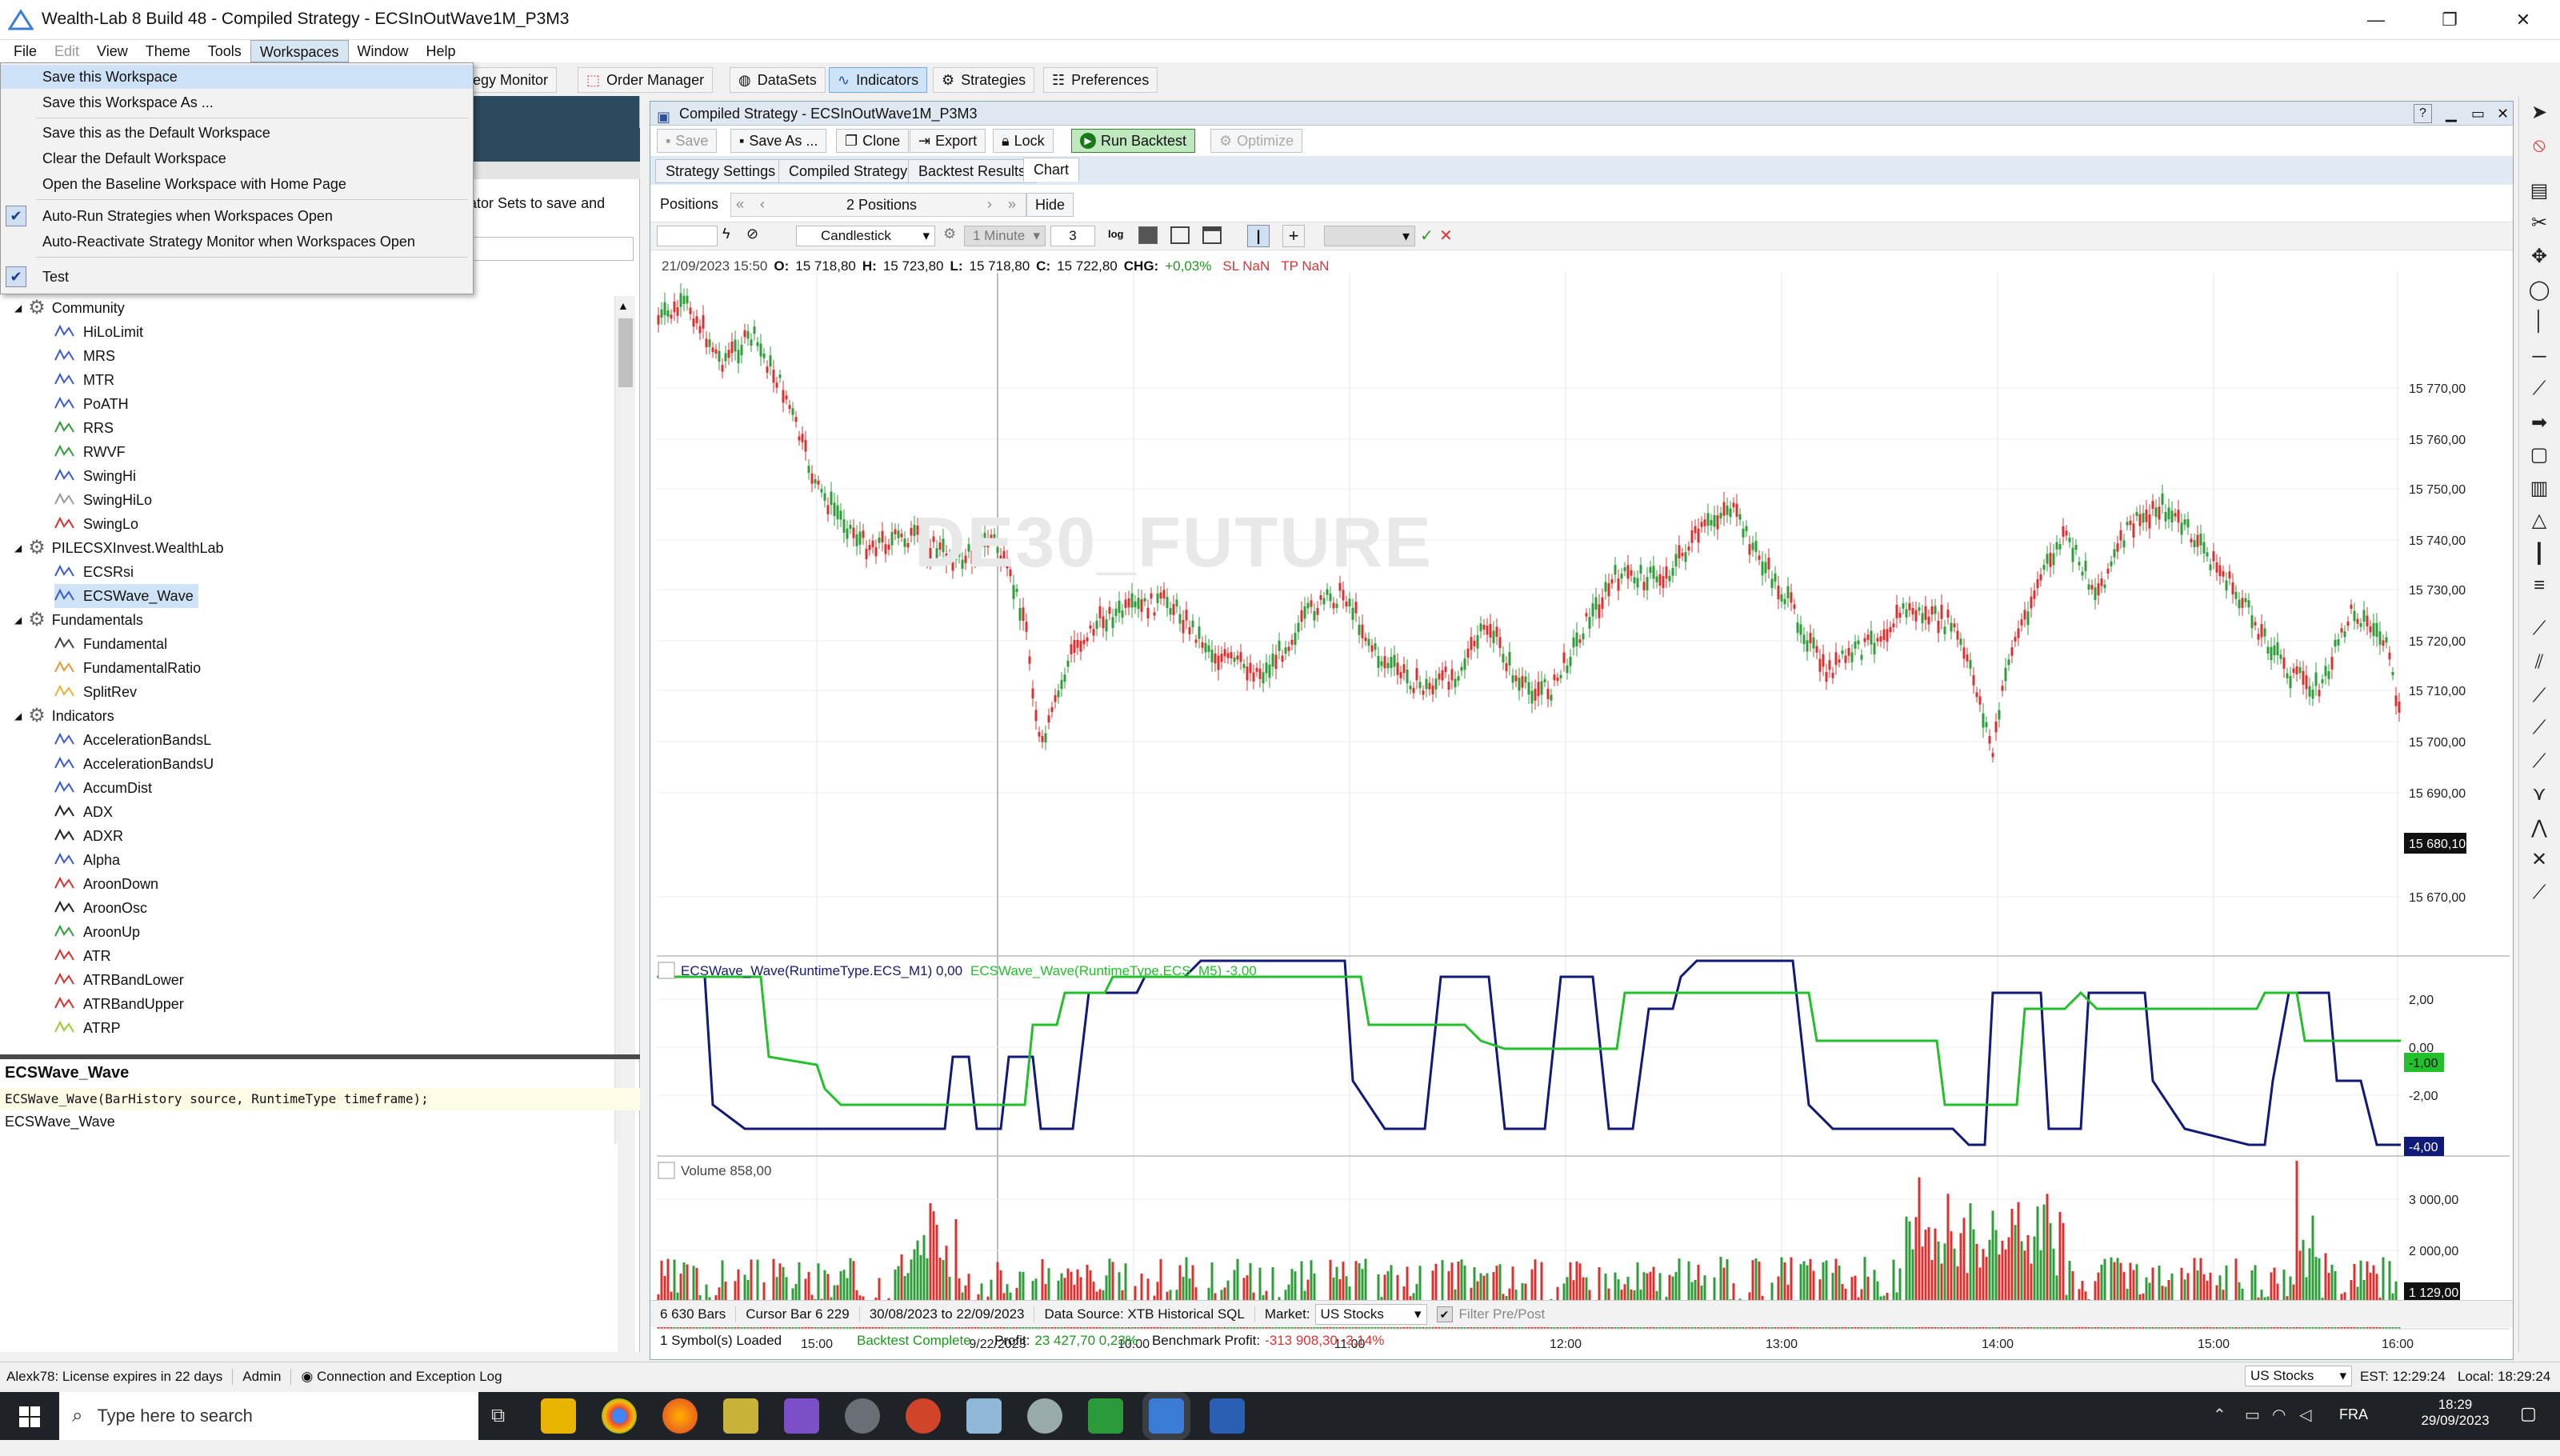  What do you see at coordinates (2298, 1376) in the screenshot?
I see `status-market-select: US Stocks ▾` at bounding box center [2298, 1376].